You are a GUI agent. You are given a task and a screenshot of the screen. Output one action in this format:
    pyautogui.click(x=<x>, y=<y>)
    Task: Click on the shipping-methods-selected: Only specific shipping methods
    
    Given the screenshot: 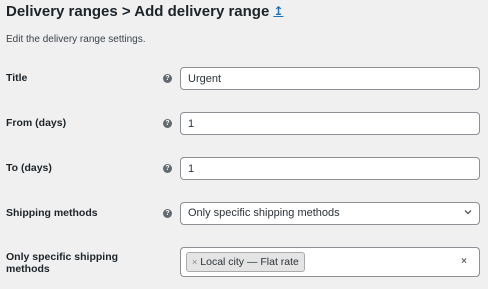 What is the action you would take?
    pyautogui.click(x=264, y=213)
    